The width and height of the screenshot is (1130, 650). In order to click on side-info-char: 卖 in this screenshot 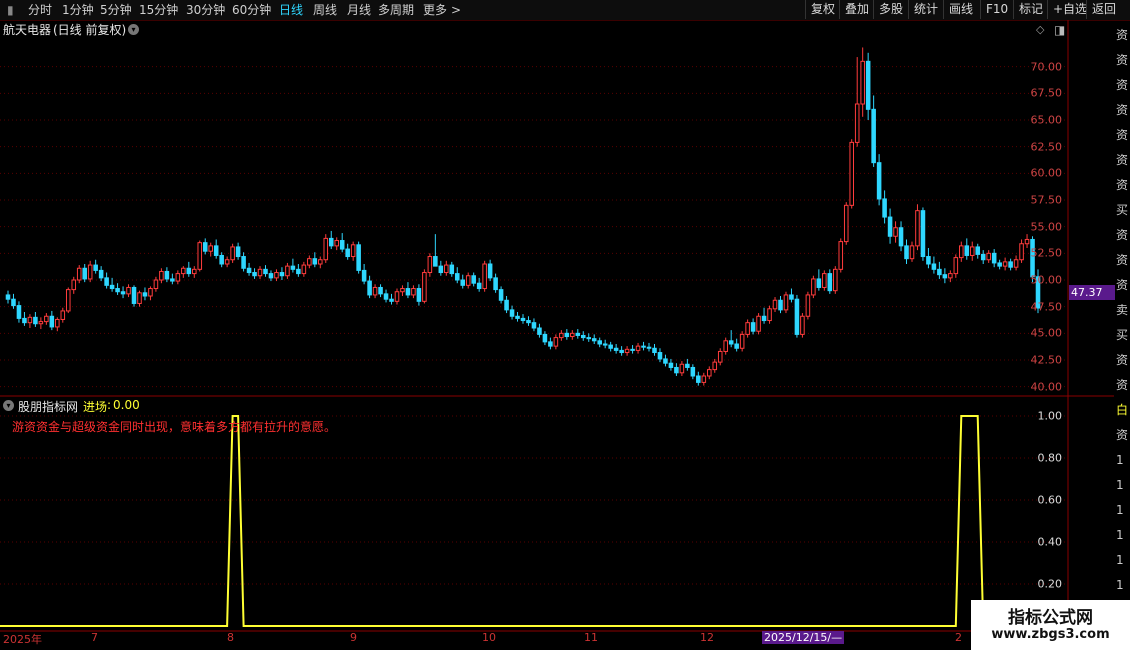, I will do `click(1122, 310)`.